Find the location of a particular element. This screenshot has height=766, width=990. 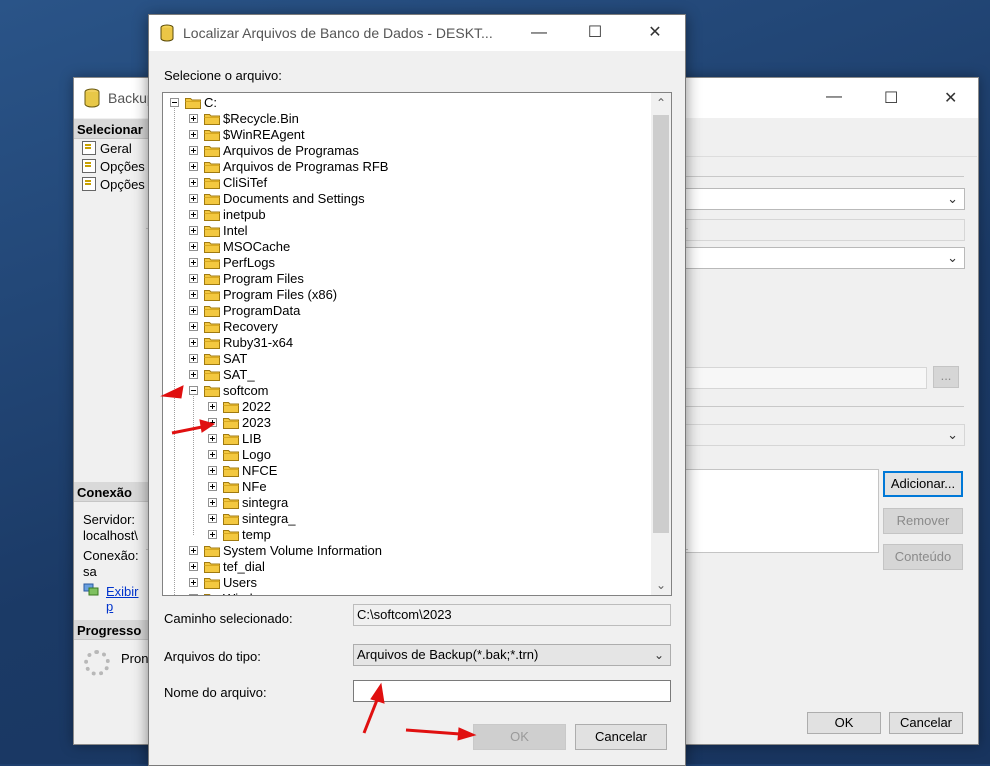

file-type-value: Arquivos de Backup(*.bak;*.trn) is located at coordinates (448, 654).